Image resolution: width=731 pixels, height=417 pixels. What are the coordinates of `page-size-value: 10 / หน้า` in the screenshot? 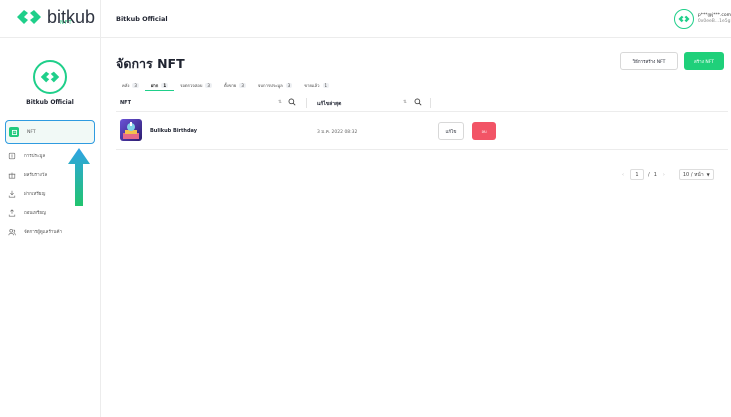 It's located at (693, 174).